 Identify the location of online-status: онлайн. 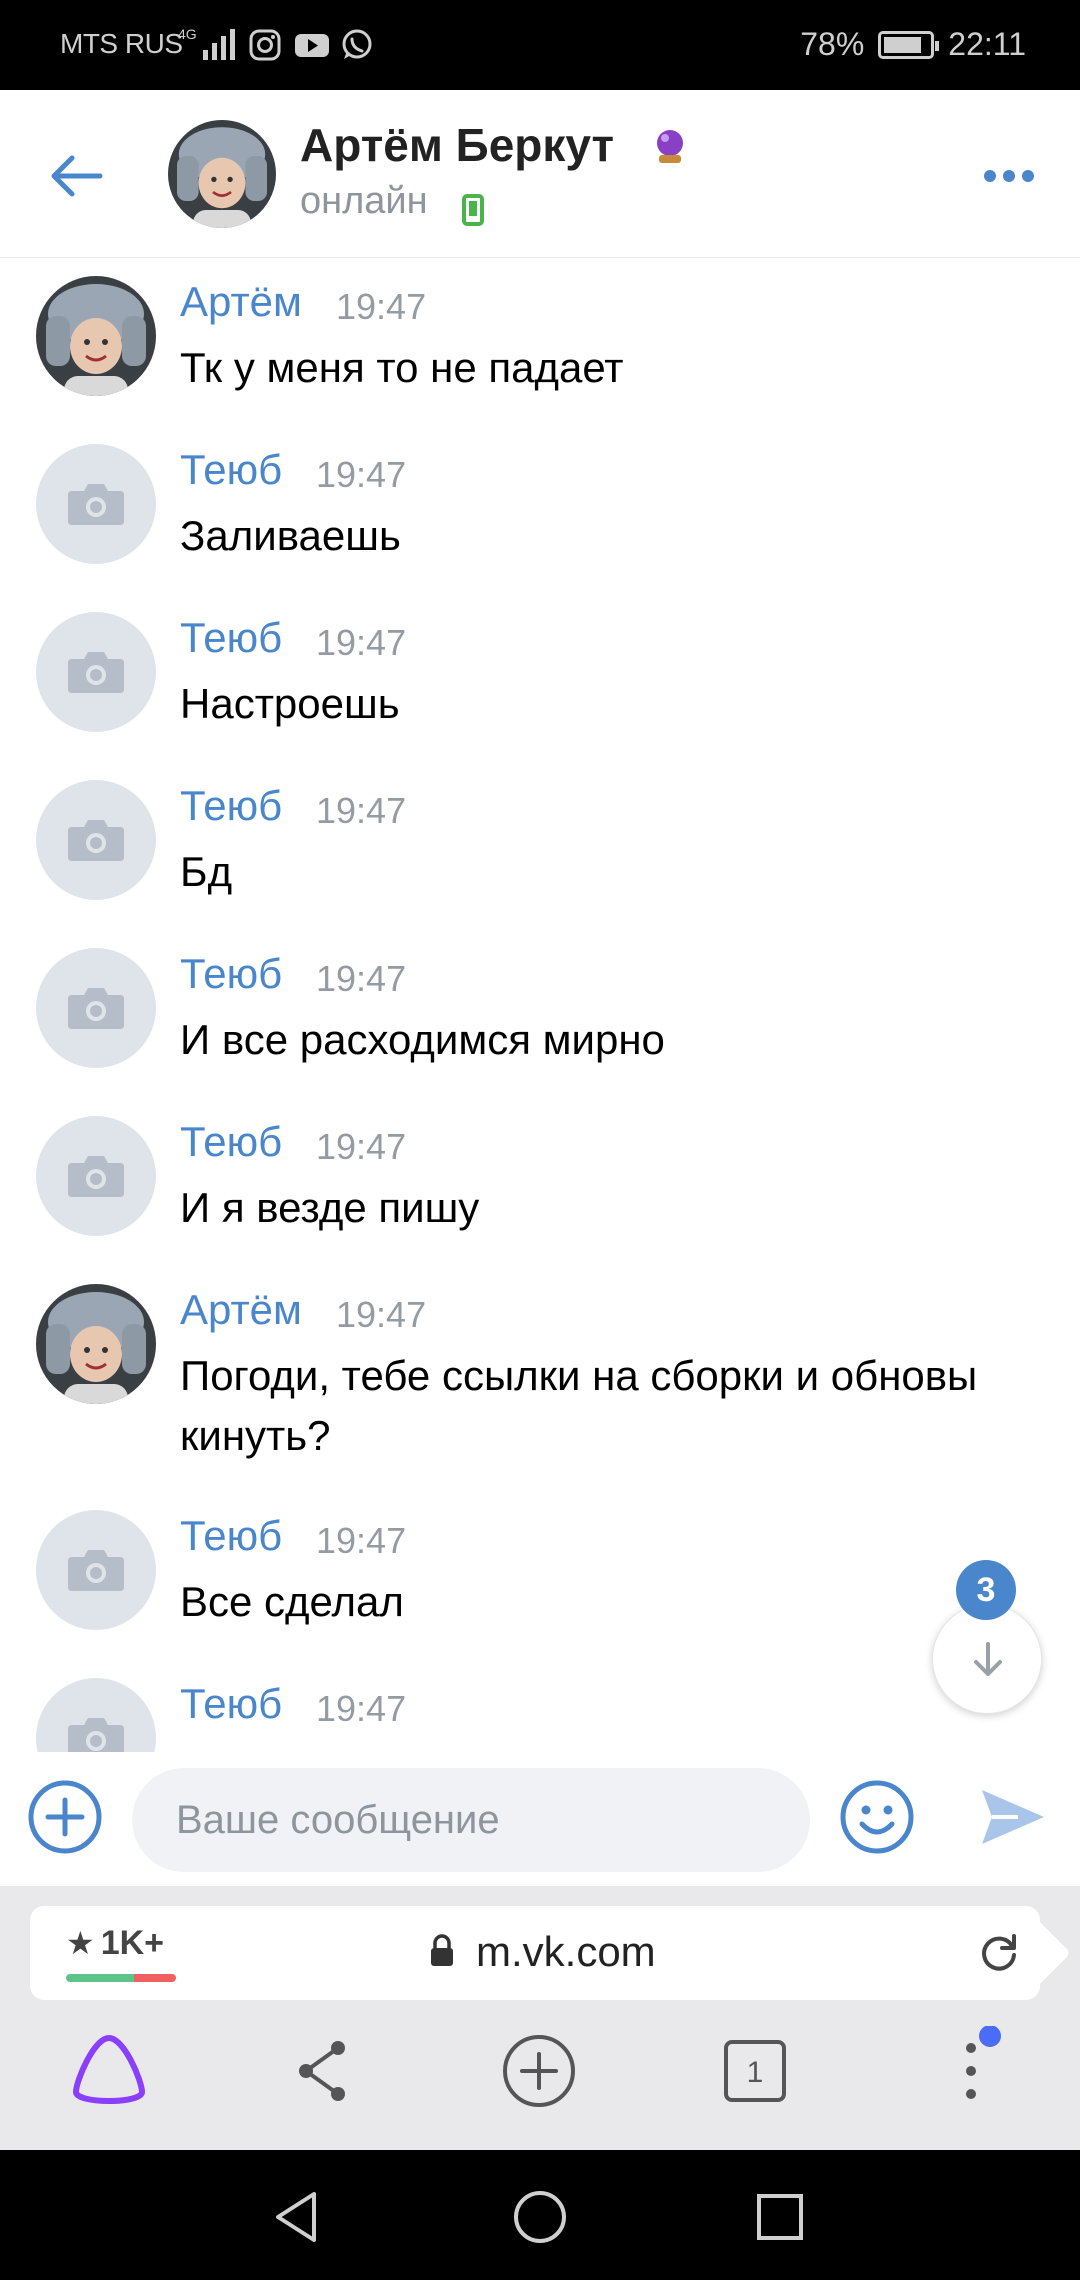
(364, 201).